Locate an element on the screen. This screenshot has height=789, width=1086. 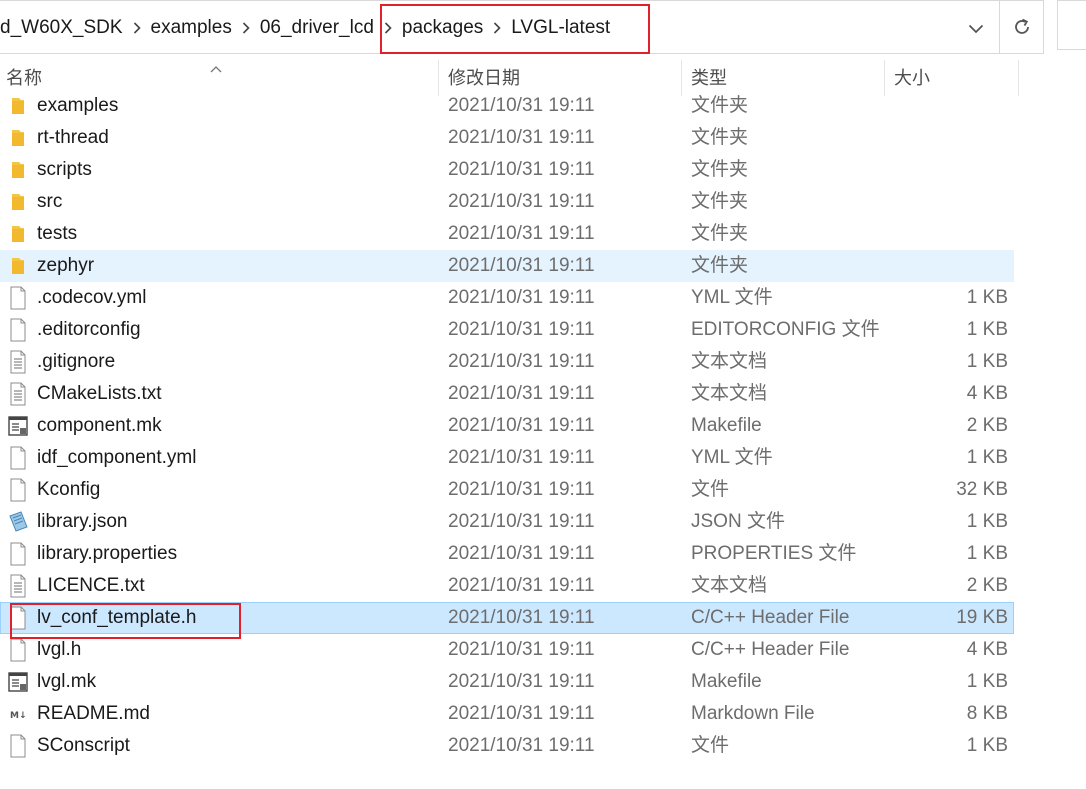
file-name: lvgl.mk is located at coordinates (67, 681).